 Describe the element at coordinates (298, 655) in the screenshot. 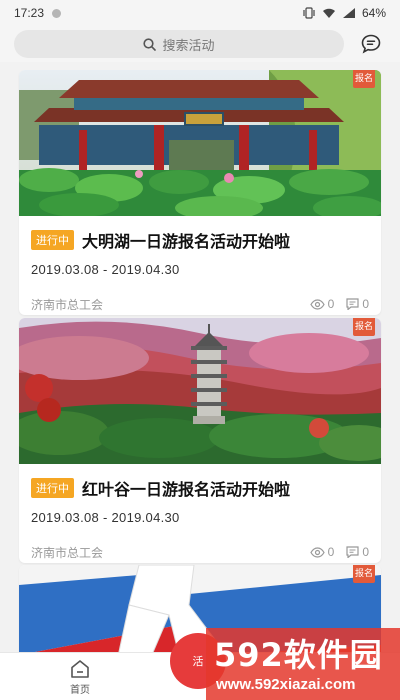

I see `watermark-brand: 592软件园` at that location.